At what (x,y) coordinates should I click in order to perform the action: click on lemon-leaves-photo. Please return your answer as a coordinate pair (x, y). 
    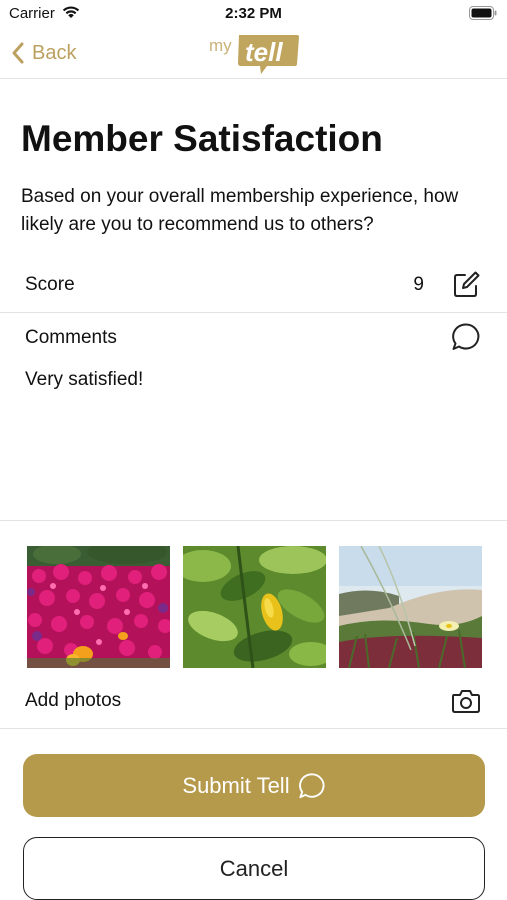
    Looking at the image, I should click on (254, 607).